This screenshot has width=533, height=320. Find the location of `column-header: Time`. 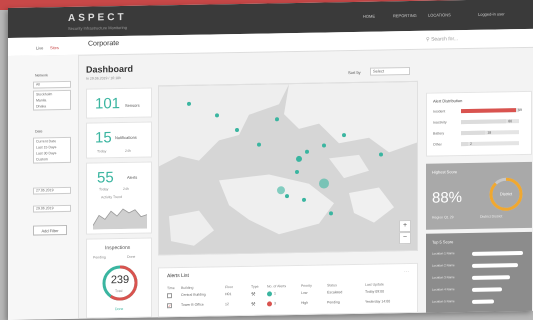

column-header: Time is located at coordinates (171, 288).